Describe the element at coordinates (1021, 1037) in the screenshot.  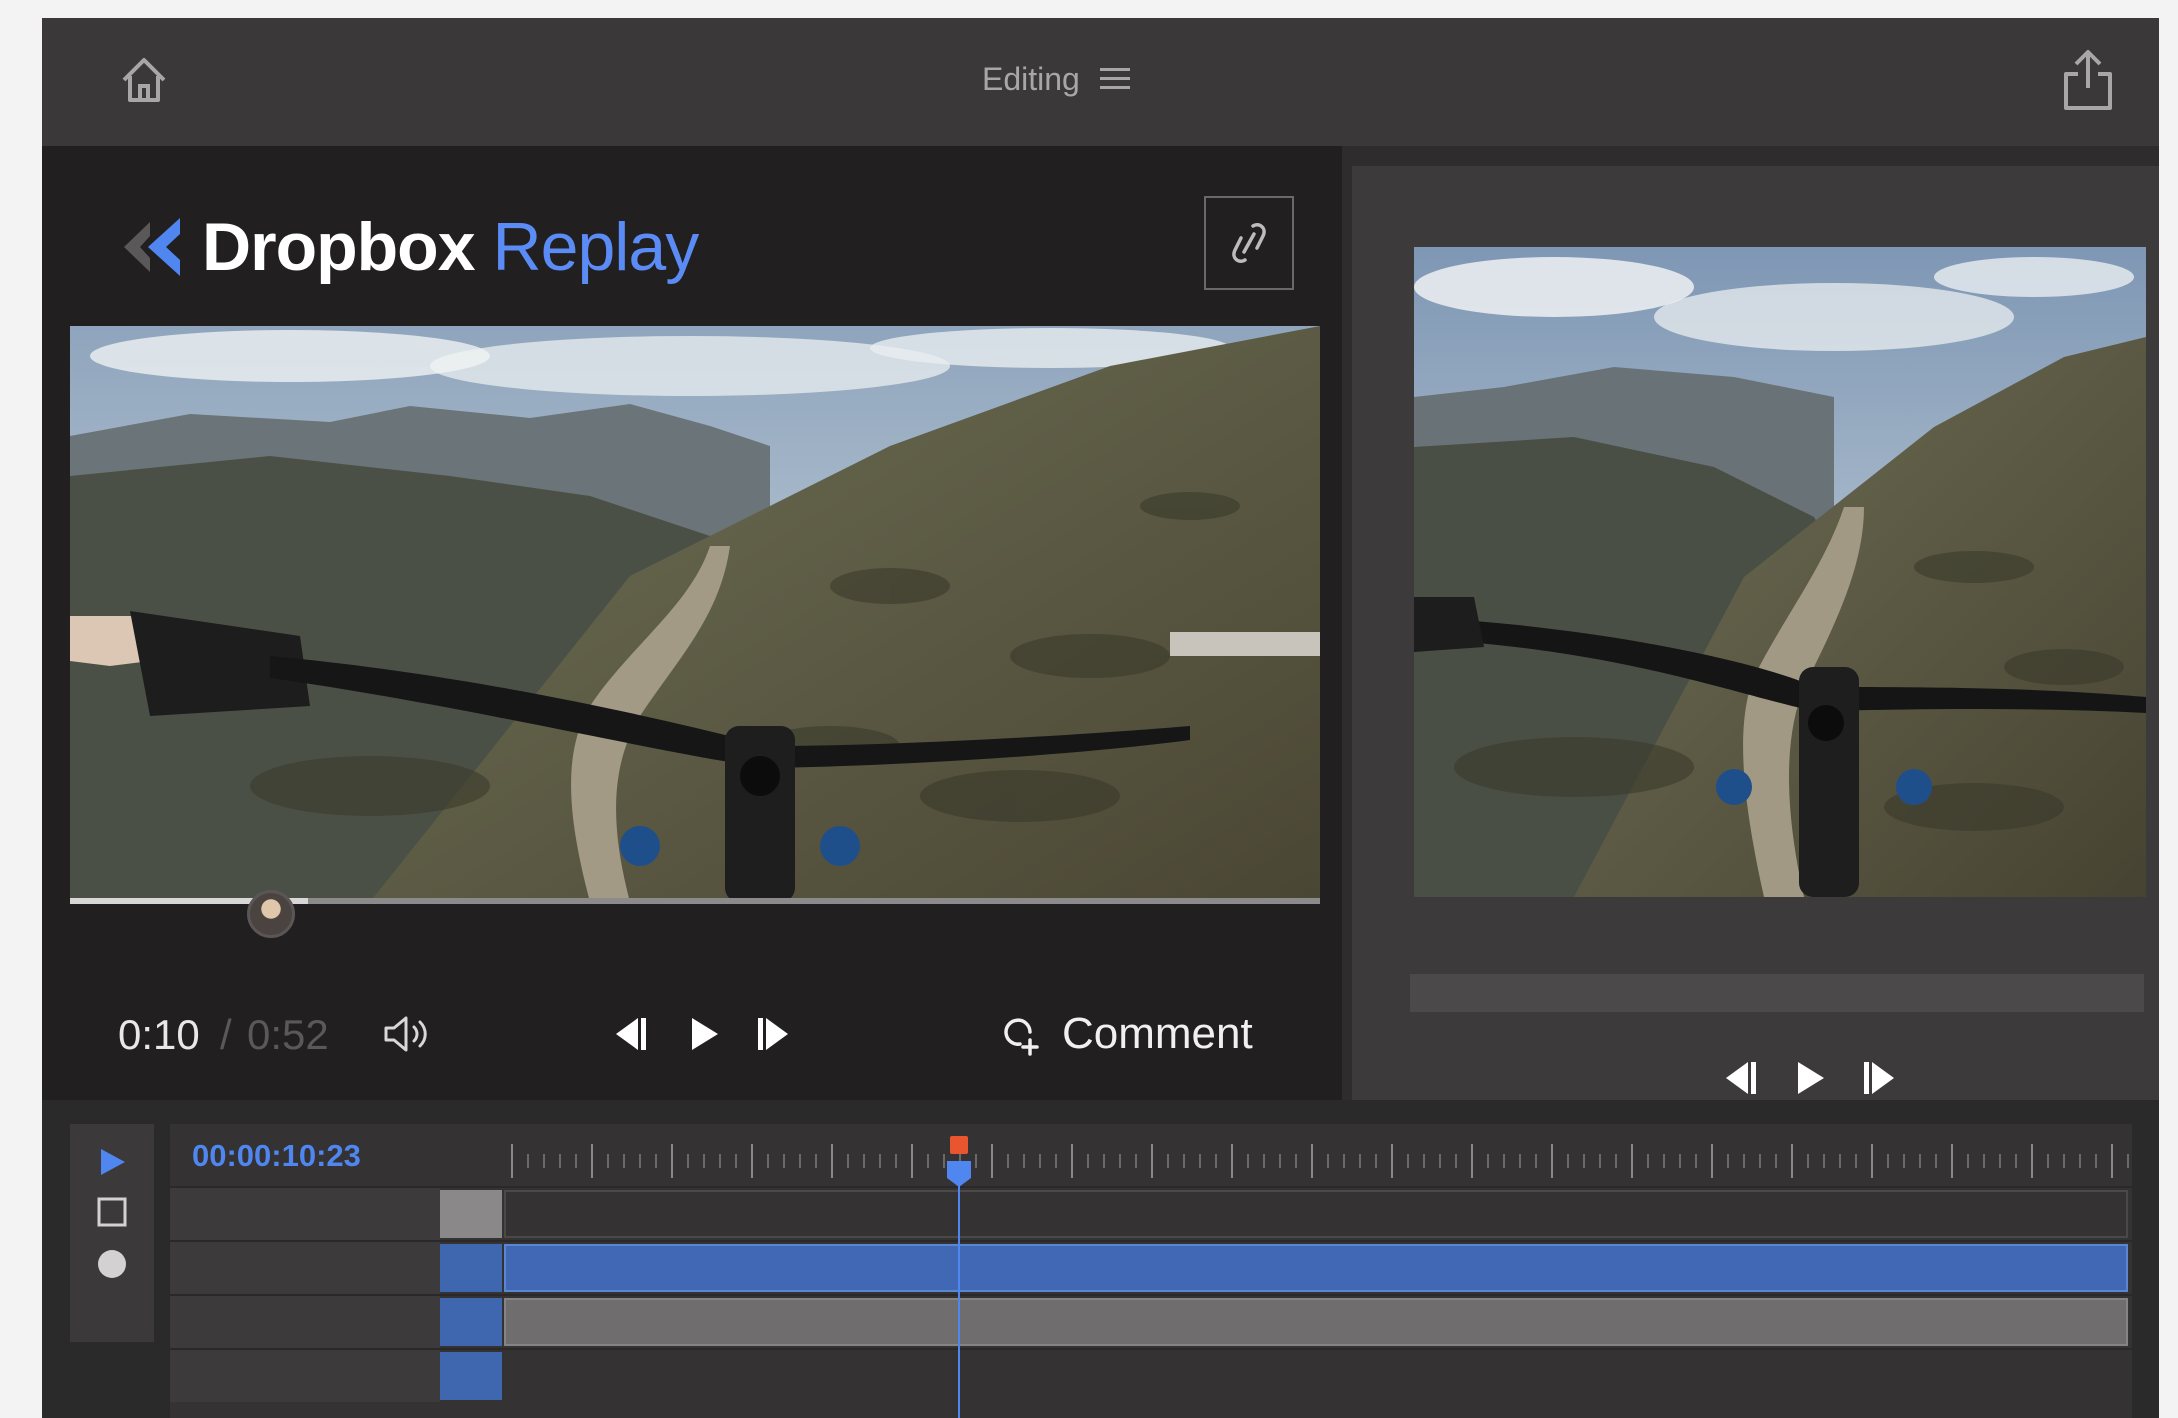
I see `add-comment-icon` at that location.